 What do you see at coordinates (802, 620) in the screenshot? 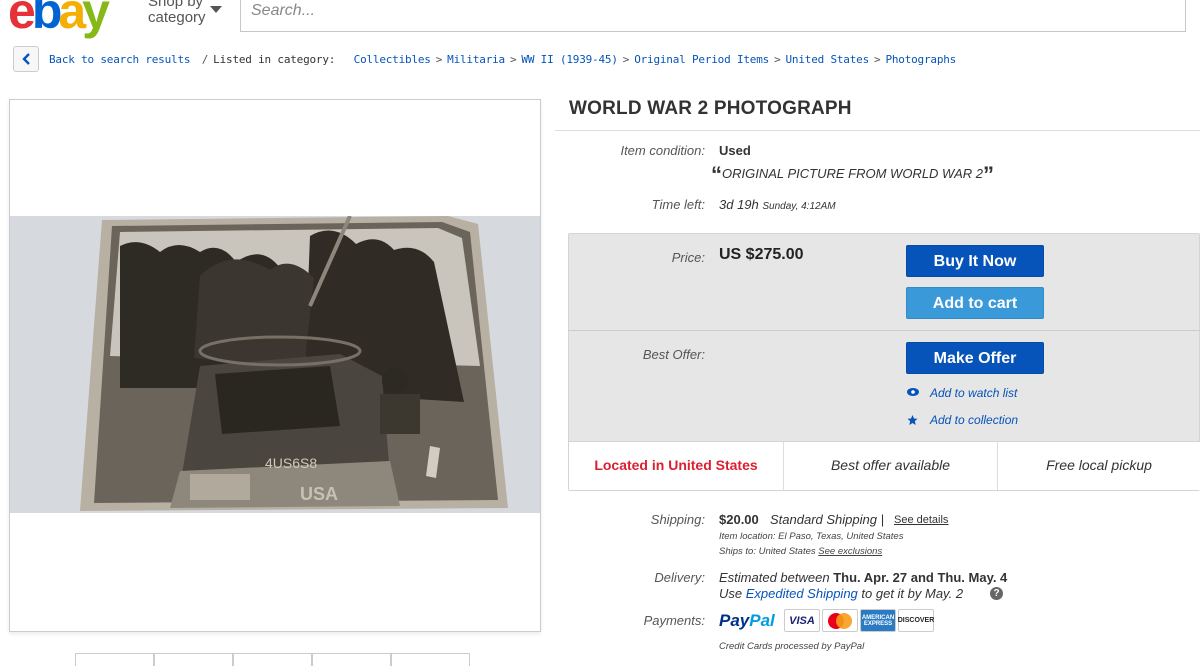
I see `visa-icon: VISA` at bounding box center [802, 620].